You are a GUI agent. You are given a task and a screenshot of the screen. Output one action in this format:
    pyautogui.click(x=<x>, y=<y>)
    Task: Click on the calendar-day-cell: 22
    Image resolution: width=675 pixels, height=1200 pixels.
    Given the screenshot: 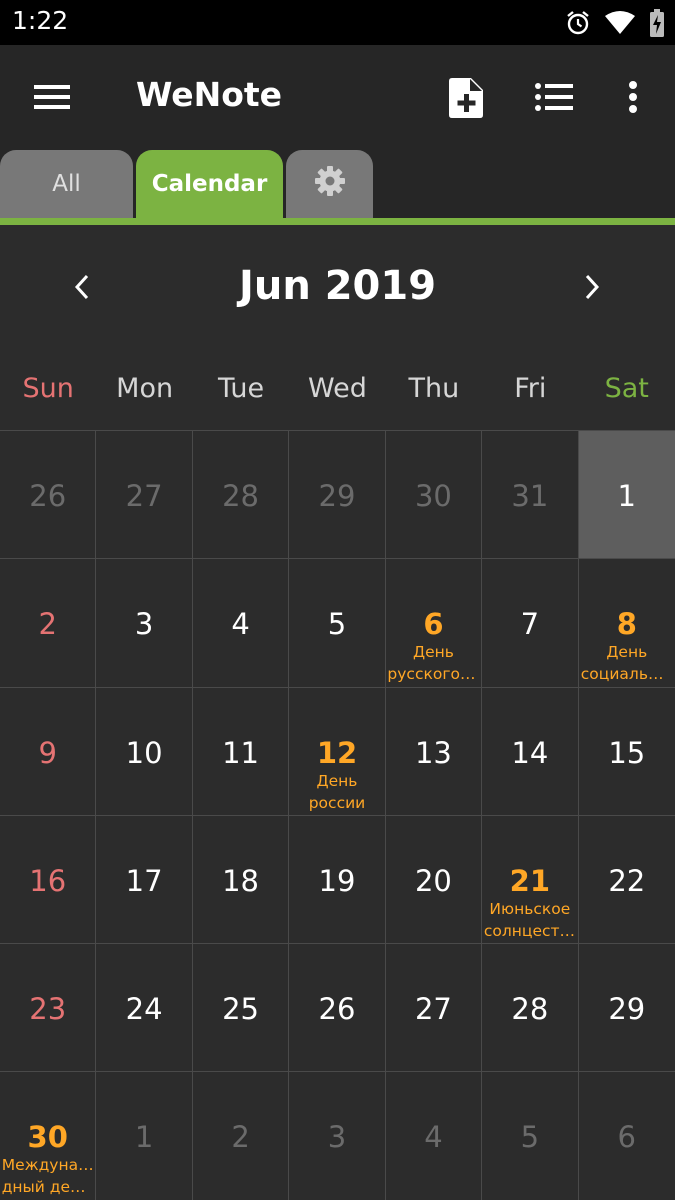 What is the action you would take?
    pyautogui.click(x=626, y=880)
    